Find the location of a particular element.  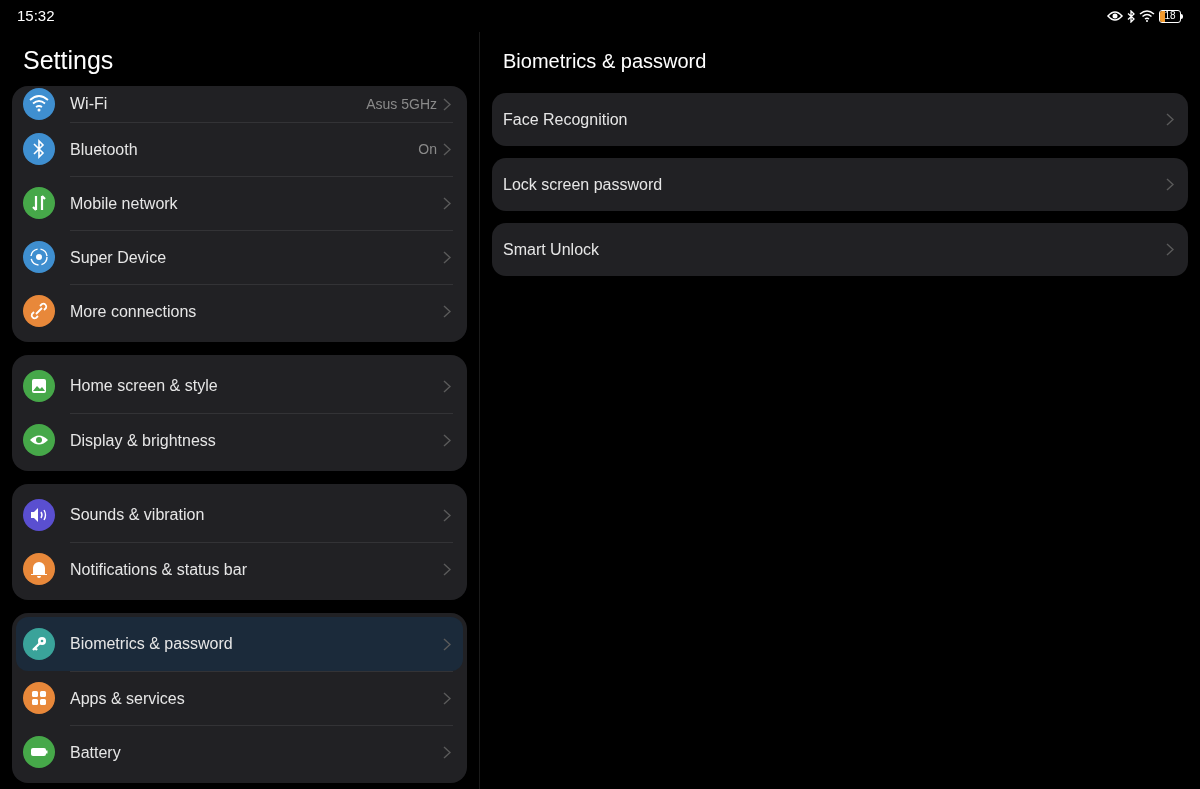

settings-item: Notifications & status bar is located at coordinates (239, 569).